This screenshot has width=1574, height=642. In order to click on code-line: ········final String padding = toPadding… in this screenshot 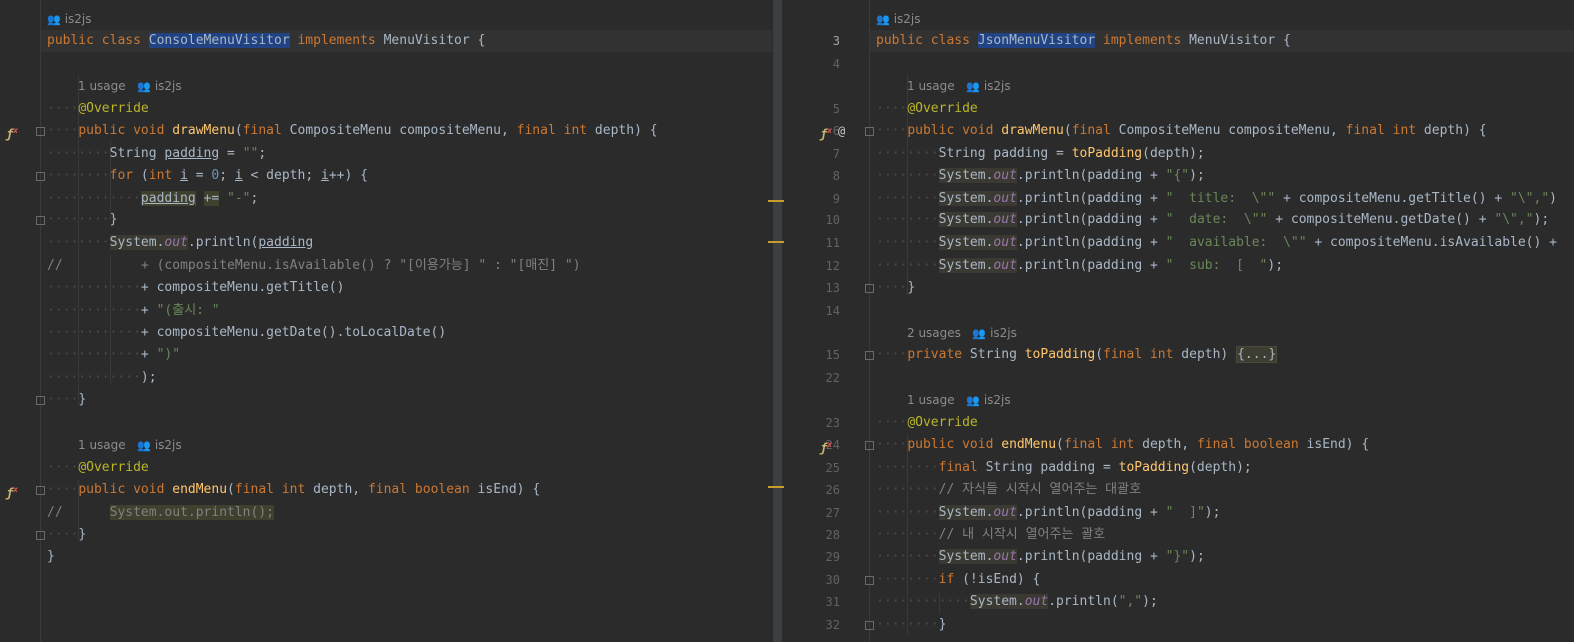, I will do `click(1064, 467)`.